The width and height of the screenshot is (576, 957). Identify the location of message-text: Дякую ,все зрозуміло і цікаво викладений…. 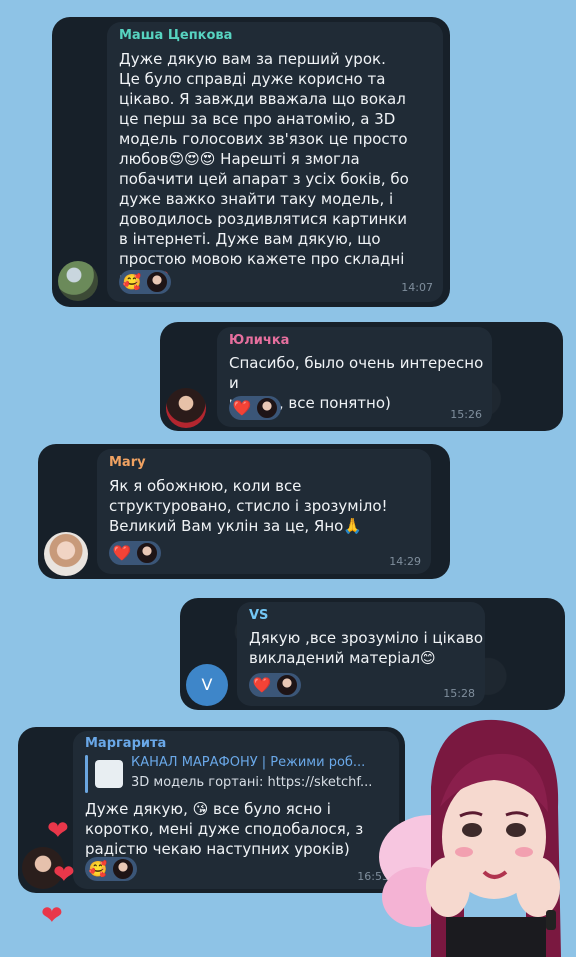
(366, 648).